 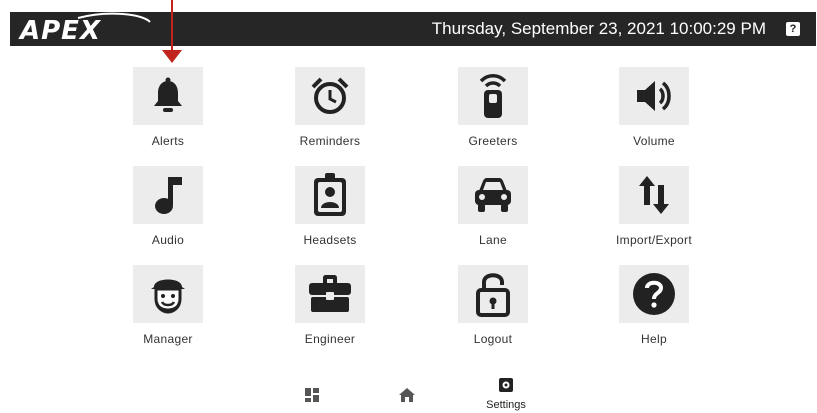 I want to click on tile-headsets: Headsets, so click(x=330, y=206).